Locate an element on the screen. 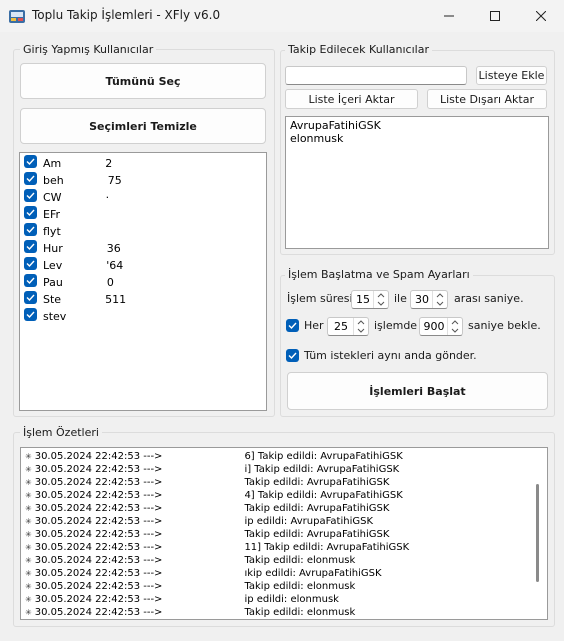  wait-seconds-stepper: 900 is located at coordinates (441, 326).